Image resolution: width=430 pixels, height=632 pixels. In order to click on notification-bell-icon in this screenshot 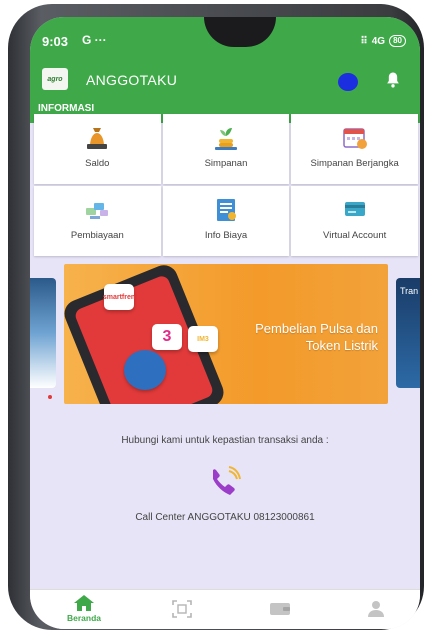, I will do `click(393, 80)`.